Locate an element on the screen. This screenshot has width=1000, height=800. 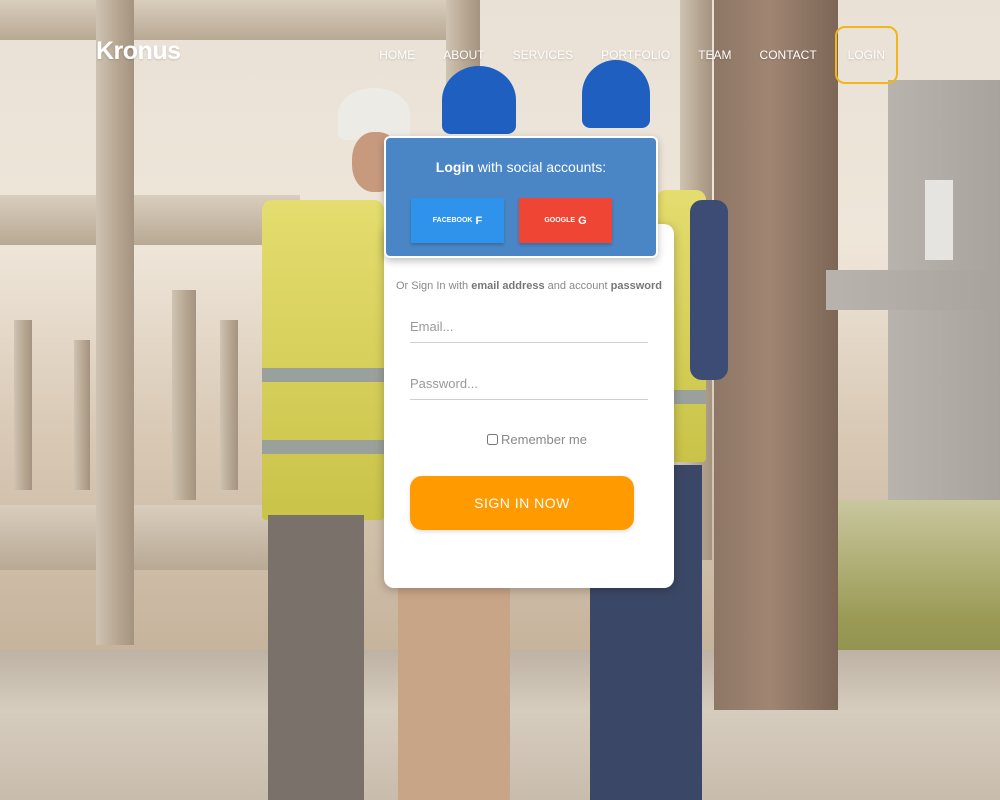
safety-vest is located at coordinates (323, 360).